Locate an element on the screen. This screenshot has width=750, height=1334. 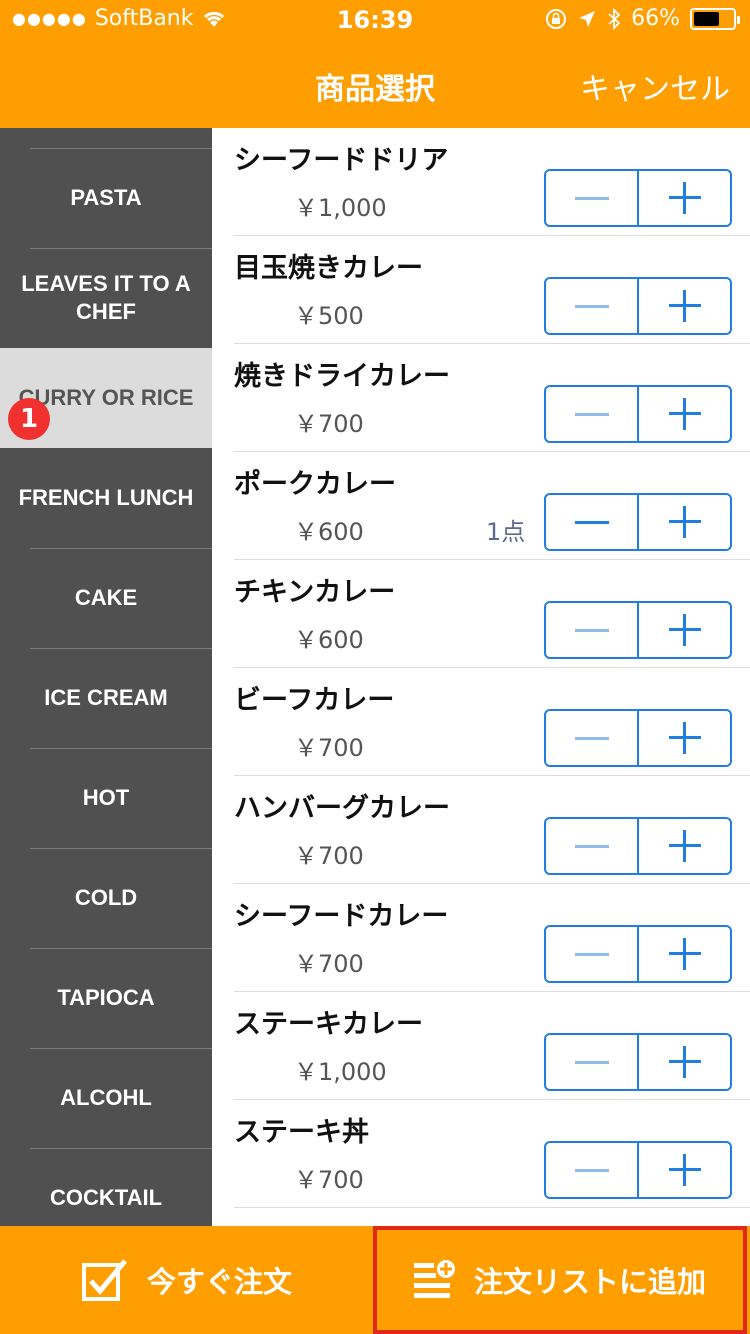
list-item: ハンバーグカレー ￥700 is located at coordinates (481, 830).